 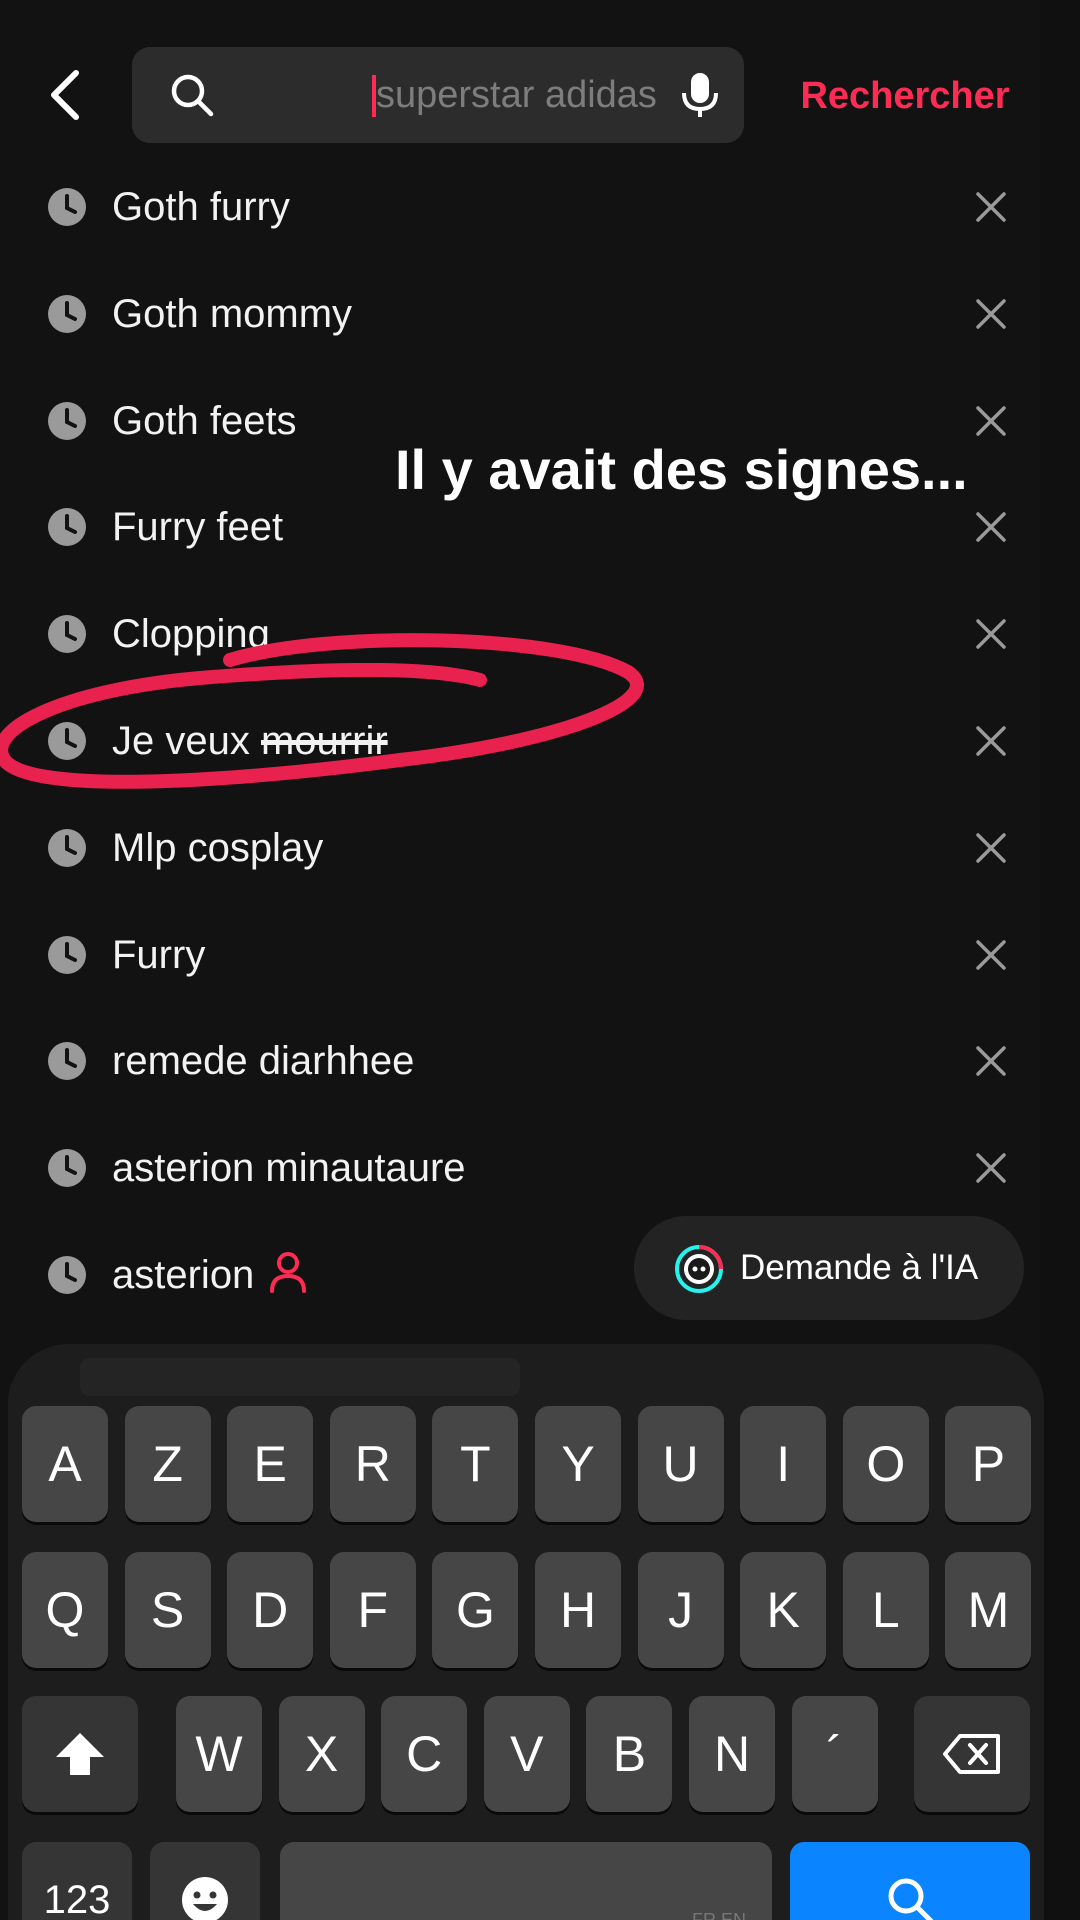 I want to click on shift-icon, so click(x=80, y=1754).